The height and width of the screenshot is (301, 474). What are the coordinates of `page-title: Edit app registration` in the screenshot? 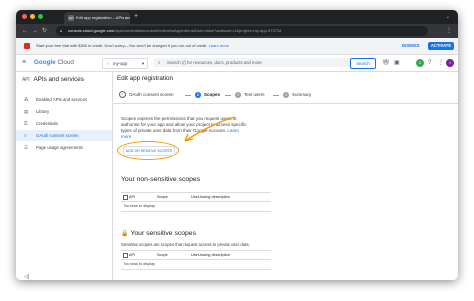 It's located at (145, 78).